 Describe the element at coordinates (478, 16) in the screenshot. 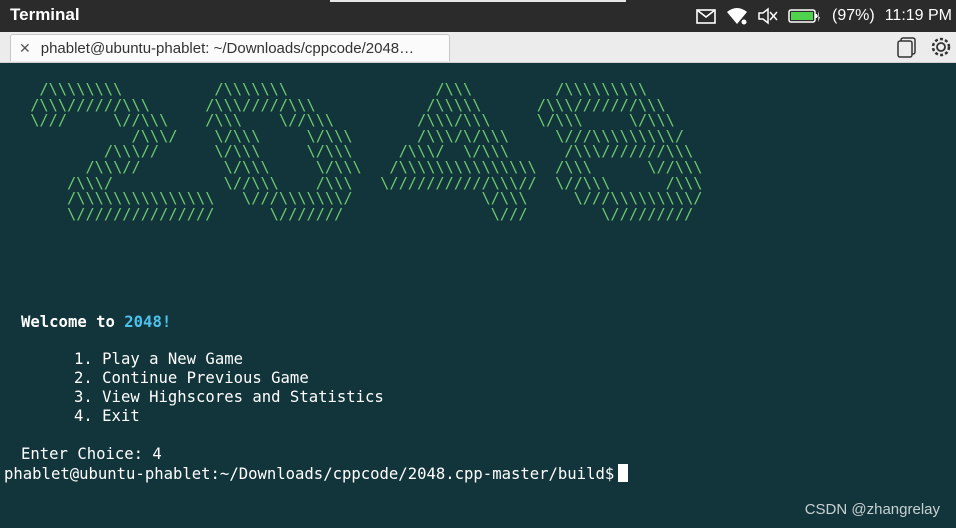

I see `system-top-bar: Terminal (97%) 11:19 PM` at that location.